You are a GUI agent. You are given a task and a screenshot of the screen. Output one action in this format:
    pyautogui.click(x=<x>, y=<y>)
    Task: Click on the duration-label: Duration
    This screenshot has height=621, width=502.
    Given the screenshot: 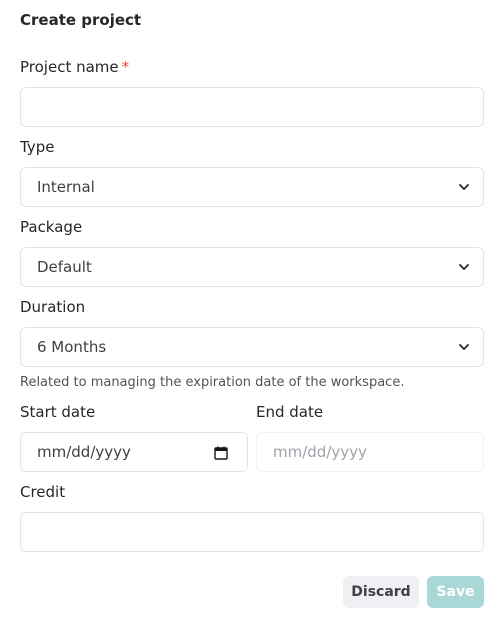 What is the action you would take?
    pyautogui.click(x=53, y=307)
    